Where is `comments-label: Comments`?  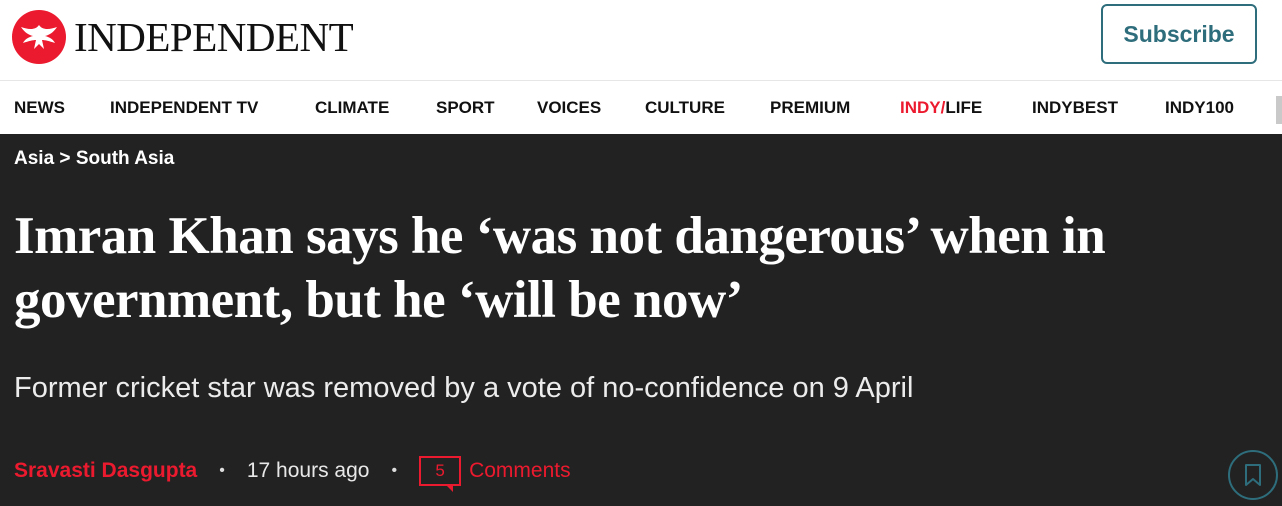 comments-label: Comments is located at coordinates (520, 470).